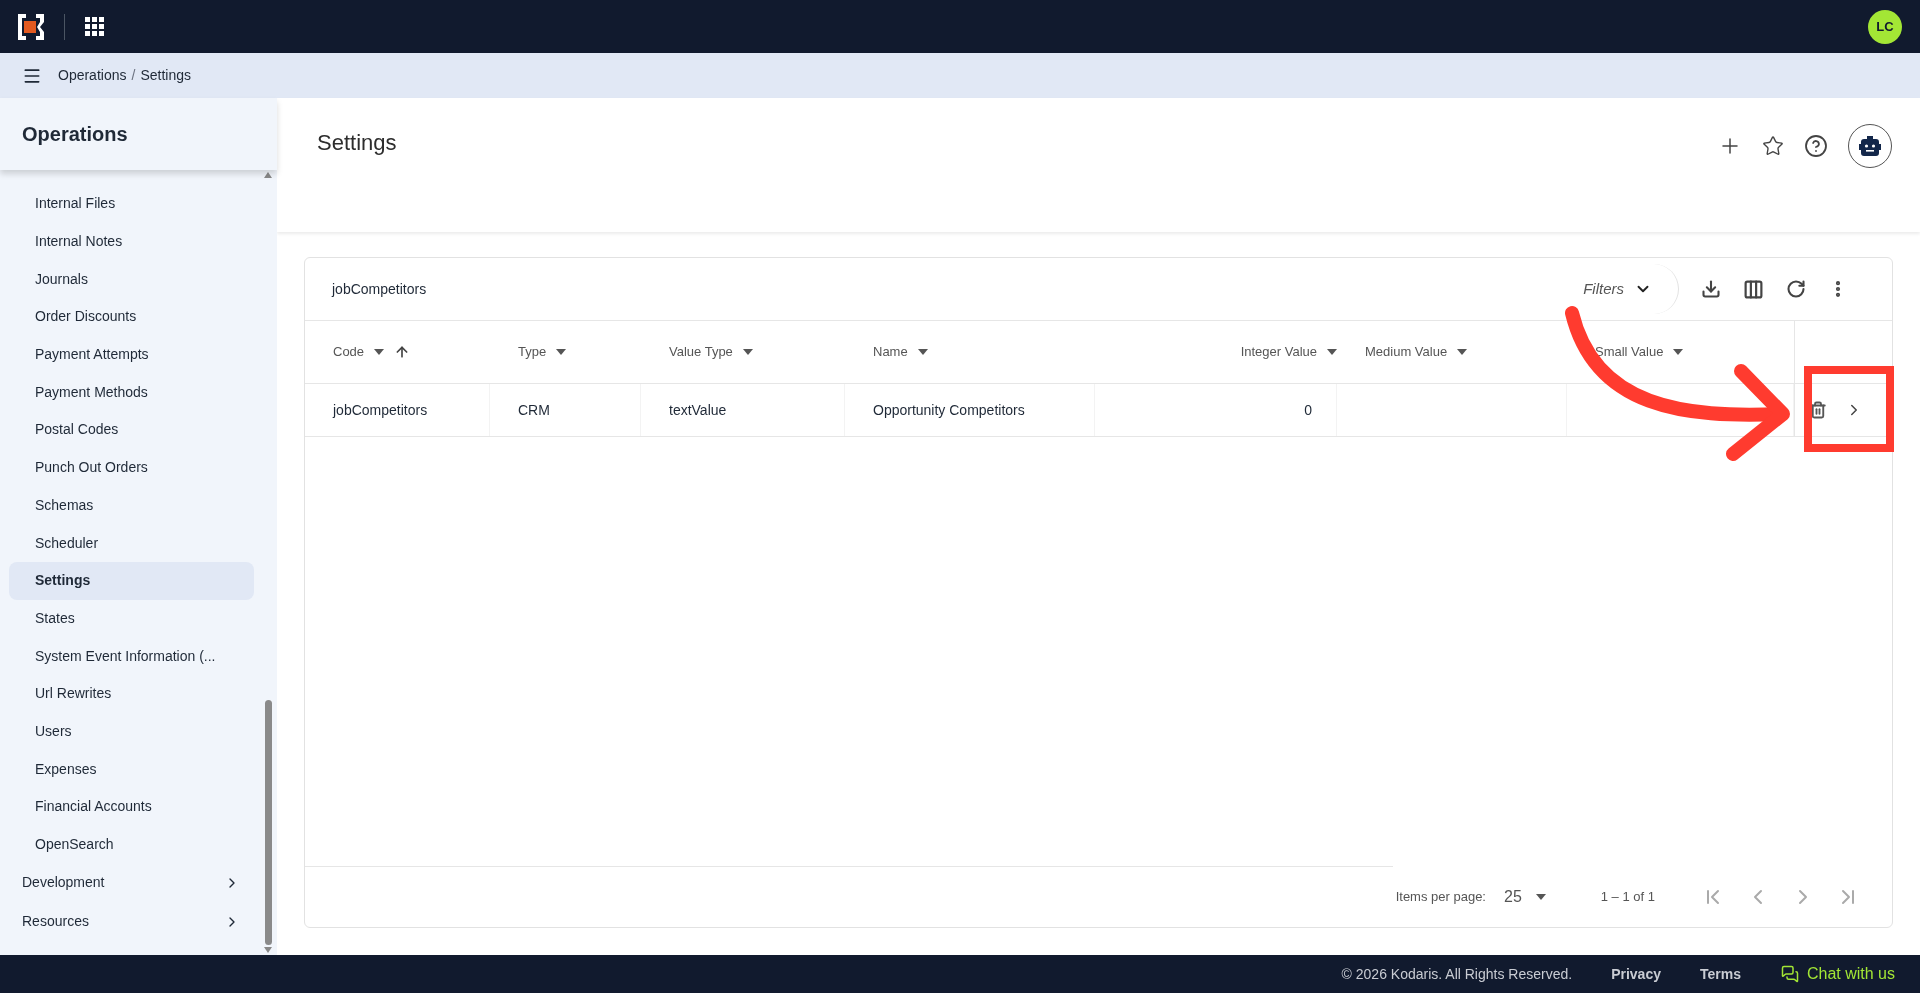 The image size is (1920, 993). I want to click on filters-button: Filters, so click(1619, 289).